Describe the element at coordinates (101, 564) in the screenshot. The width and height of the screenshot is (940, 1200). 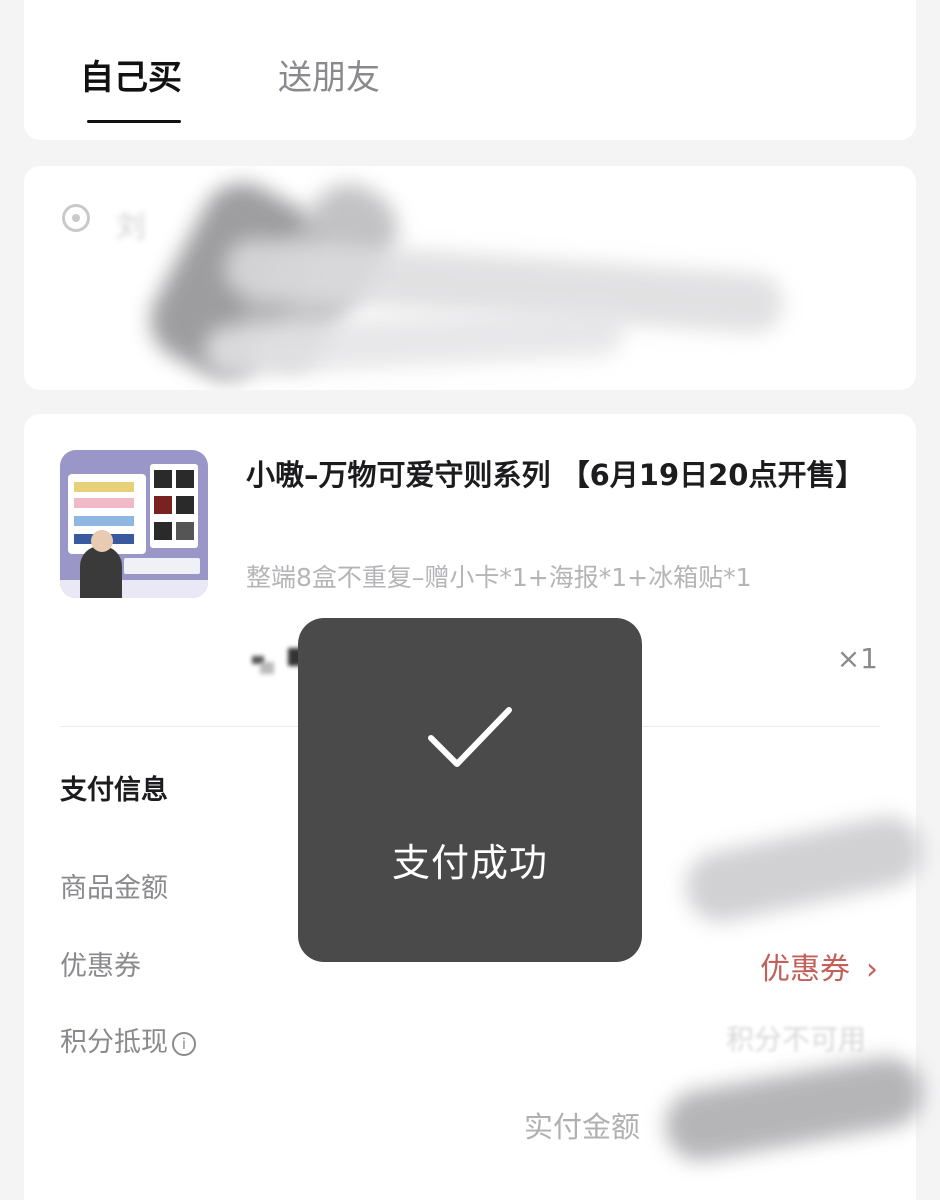
I see `product-image-person` at that location.